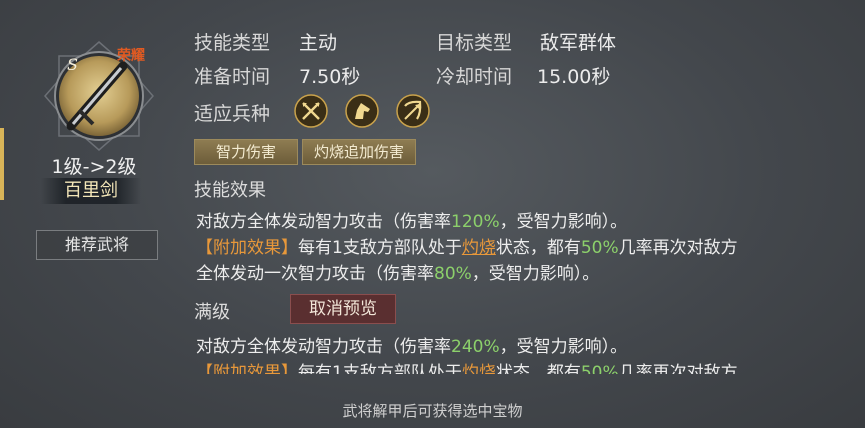 The image size is (865, 428). What do you see at coordinates (94, 167) in the screenshot?
I see `skill-level: 1级->2级` at bounding box center [94, 167].